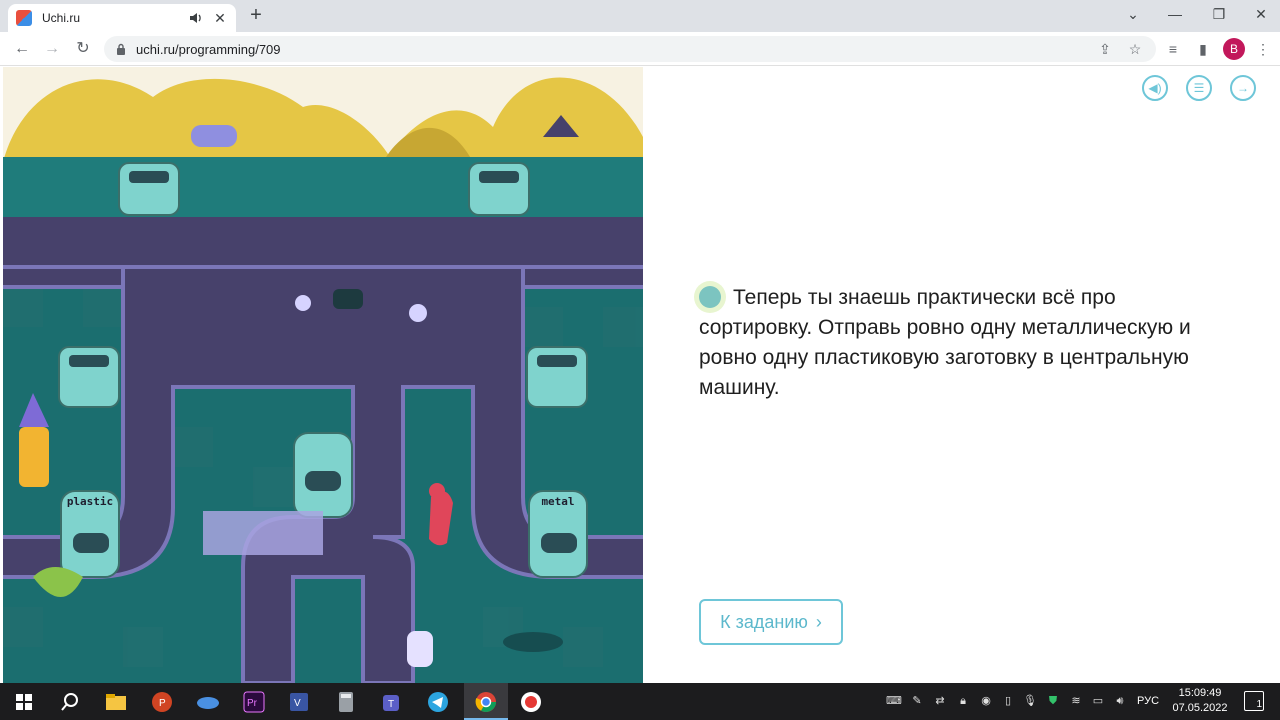 The height and width of the screenshot is (720, 1280). Describe the element at coordinates (1173, 49) in the screenshot. I see `reading-list-icon: ≡` at that location.